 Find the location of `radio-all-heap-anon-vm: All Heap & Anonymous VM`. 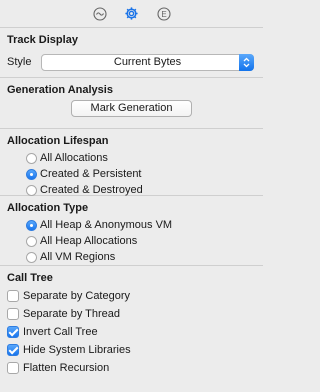

radio-all-heap-anon-vm: All Heap & Anonymous VM is located at coordinates (144, 225).